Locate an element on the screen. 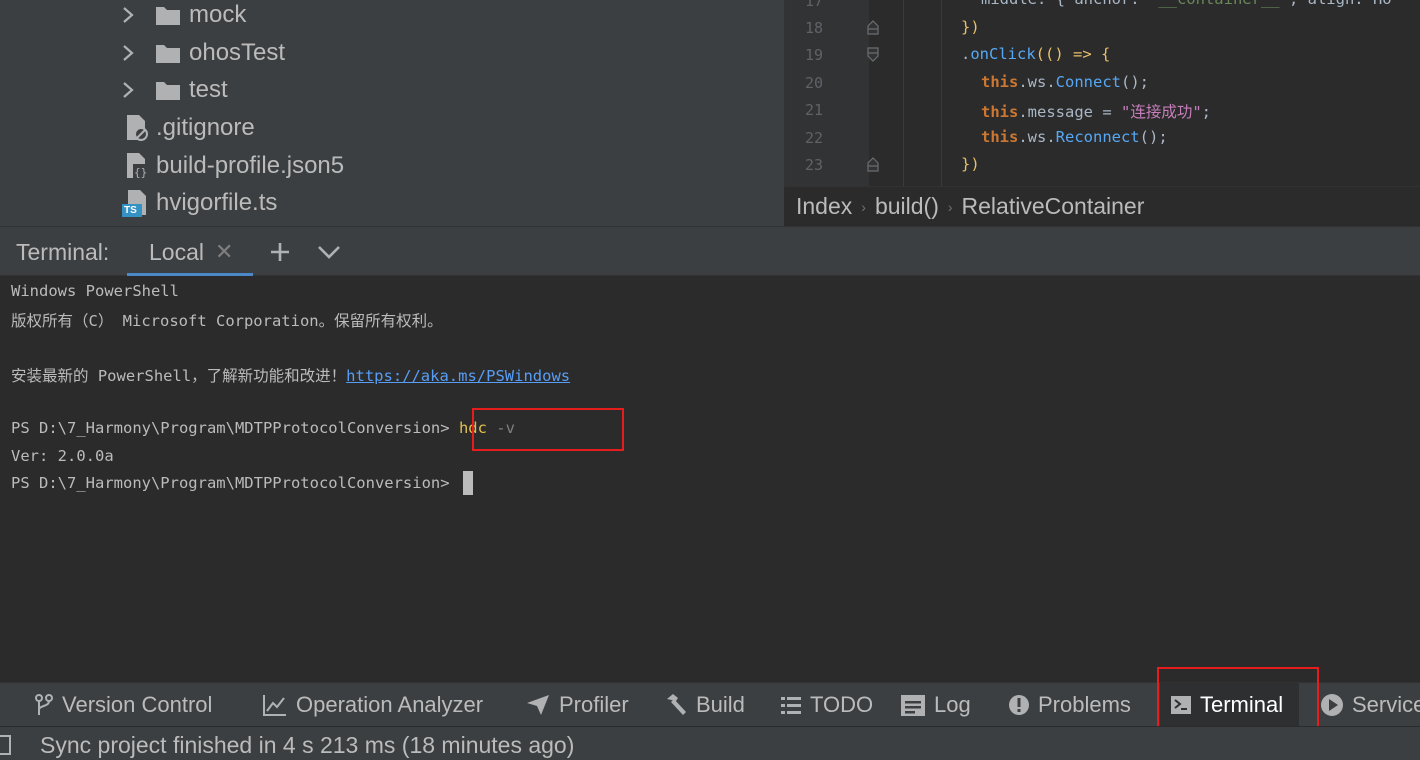 This screenshot has height=760, width=1420. terminal-line: Ver: 2.0.0a is located at coordinates (62, 456).